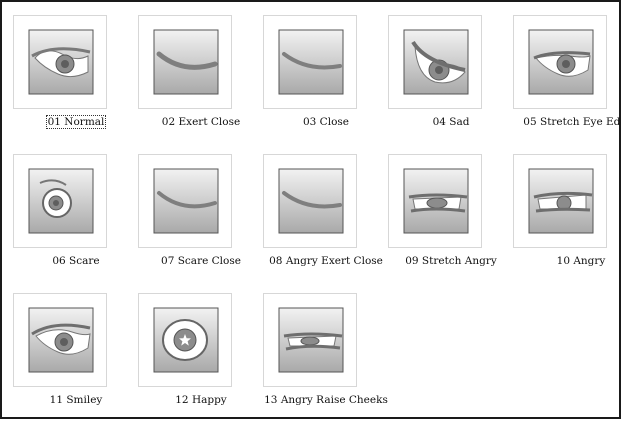  I want to click on eye-close-icon, so click(311, 62).